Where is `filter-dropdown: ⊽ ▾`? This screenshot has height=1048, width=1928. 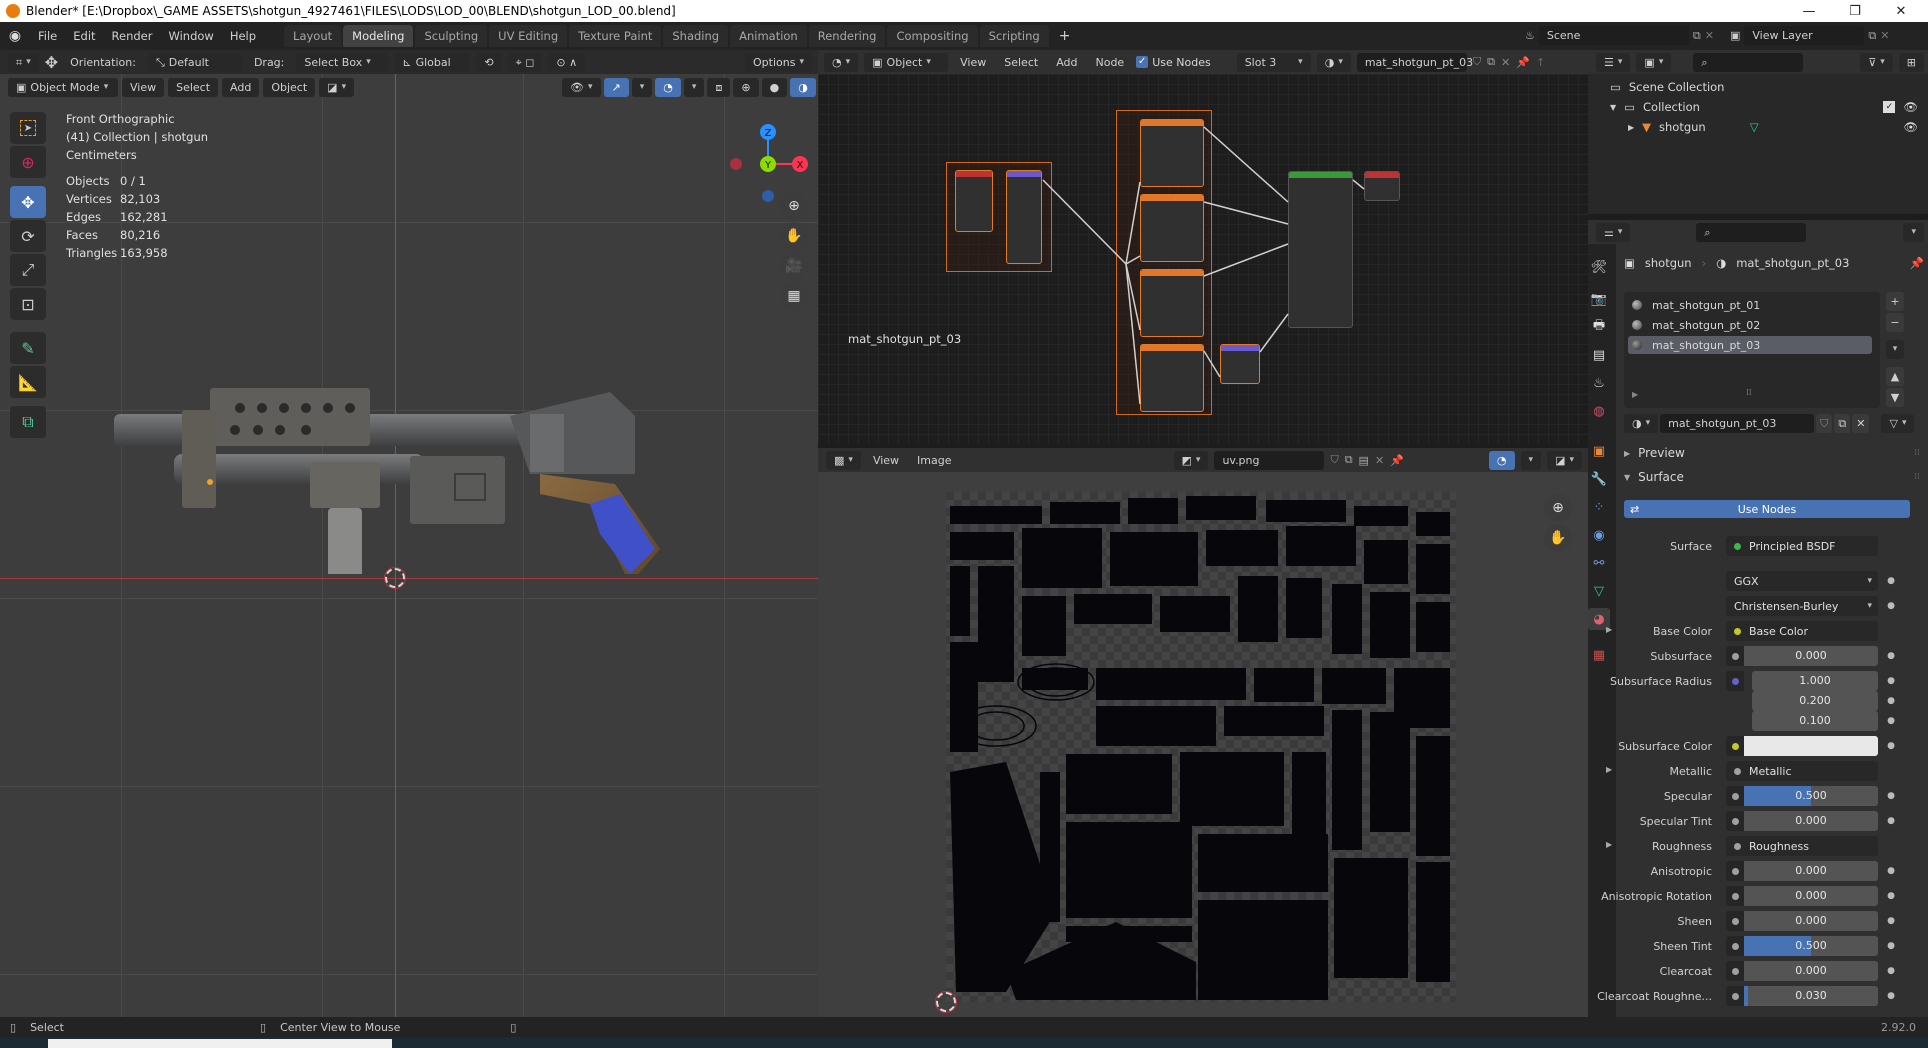
filter-dropdown: ⊽ ▾ is located at coordinates (1876, 62).